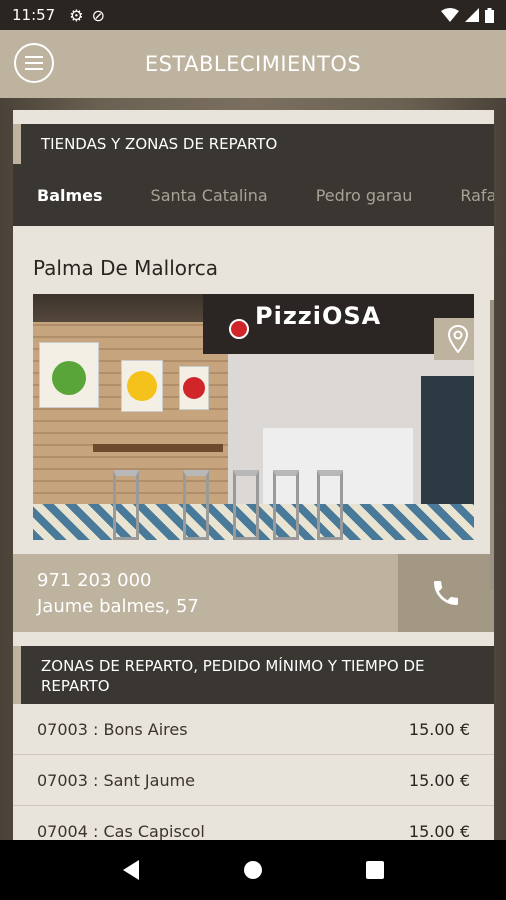 This screenshot has height=900, width=506. What do you see at coordinates (450, 15) in the screenshot?
I see `wifi-icon` at bounding box center [450, 15].